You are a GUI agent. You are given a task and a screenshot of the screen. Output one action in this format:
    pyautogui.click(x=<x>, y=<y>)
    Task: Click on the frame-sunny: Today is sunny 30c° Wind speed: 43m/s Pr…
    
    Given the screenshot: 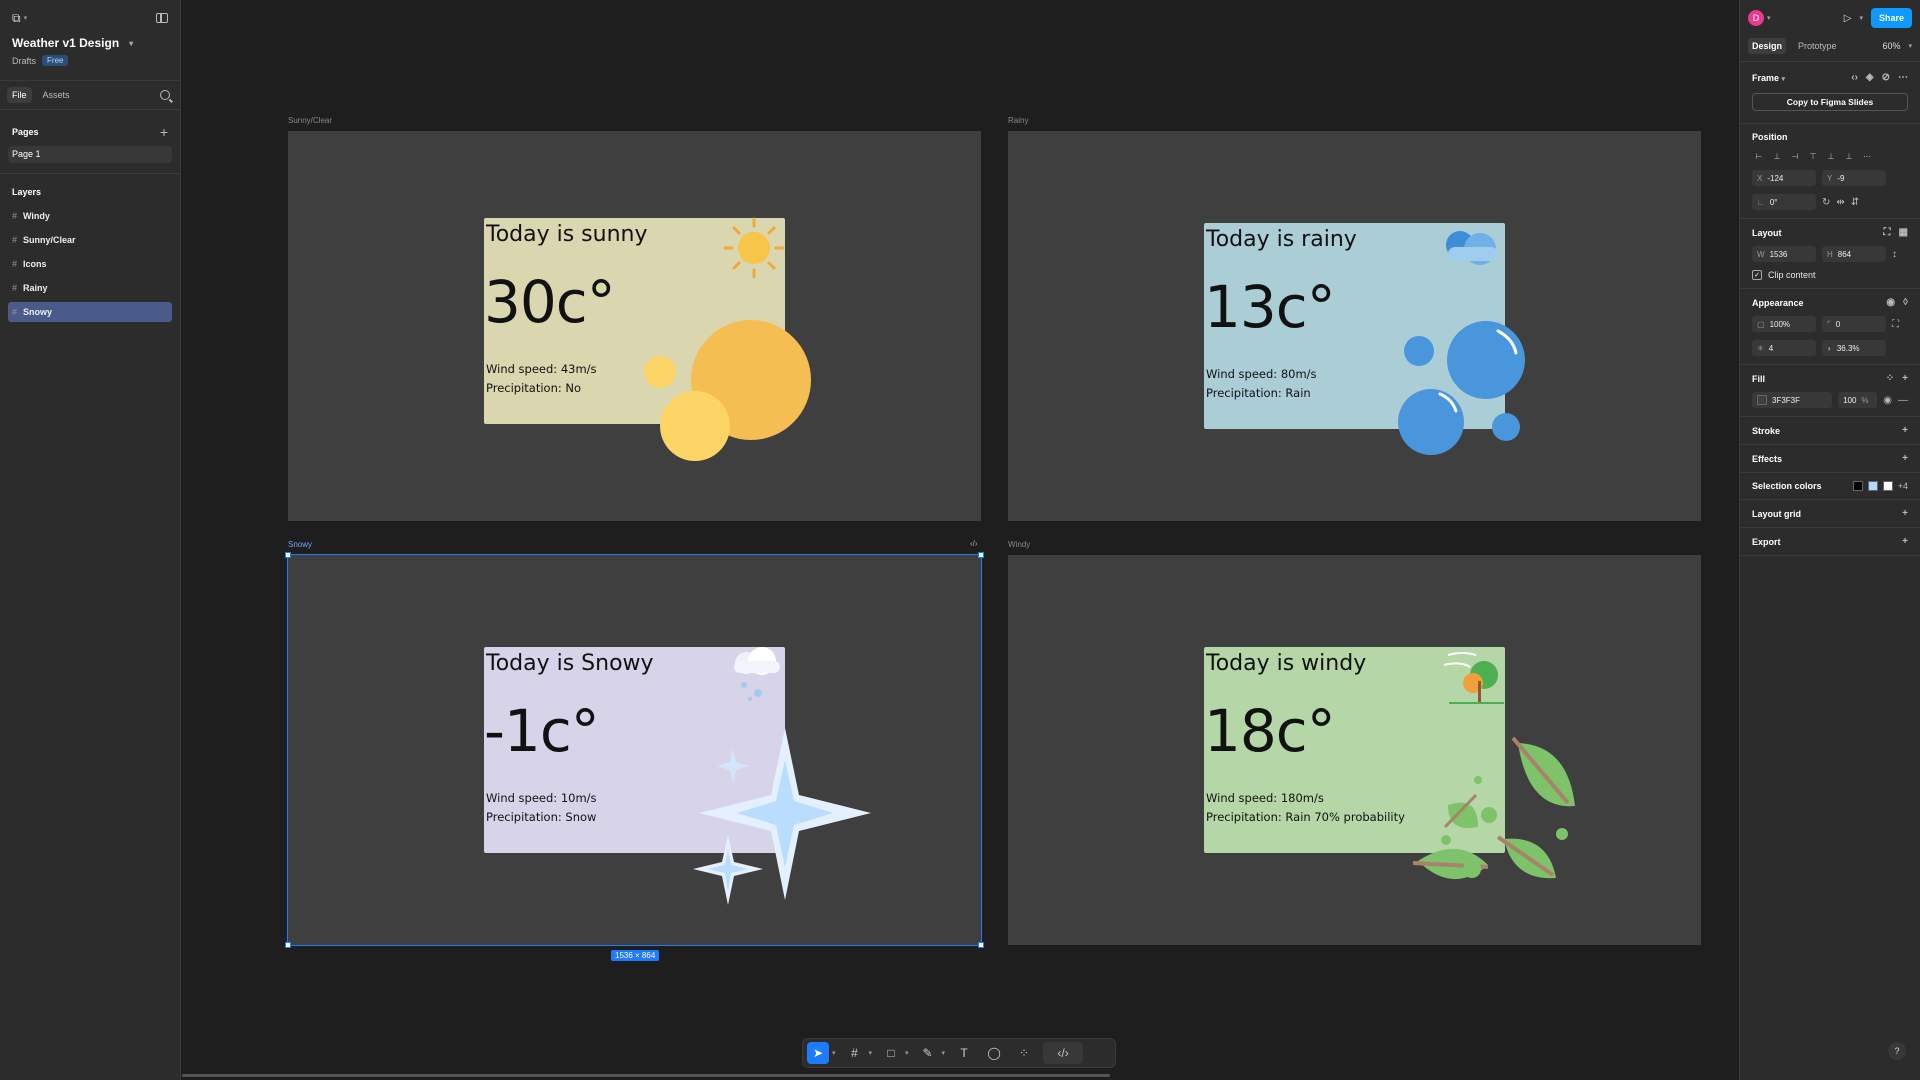 What is the action you would take?
    pyautogui.click(x=634, y=326)
    